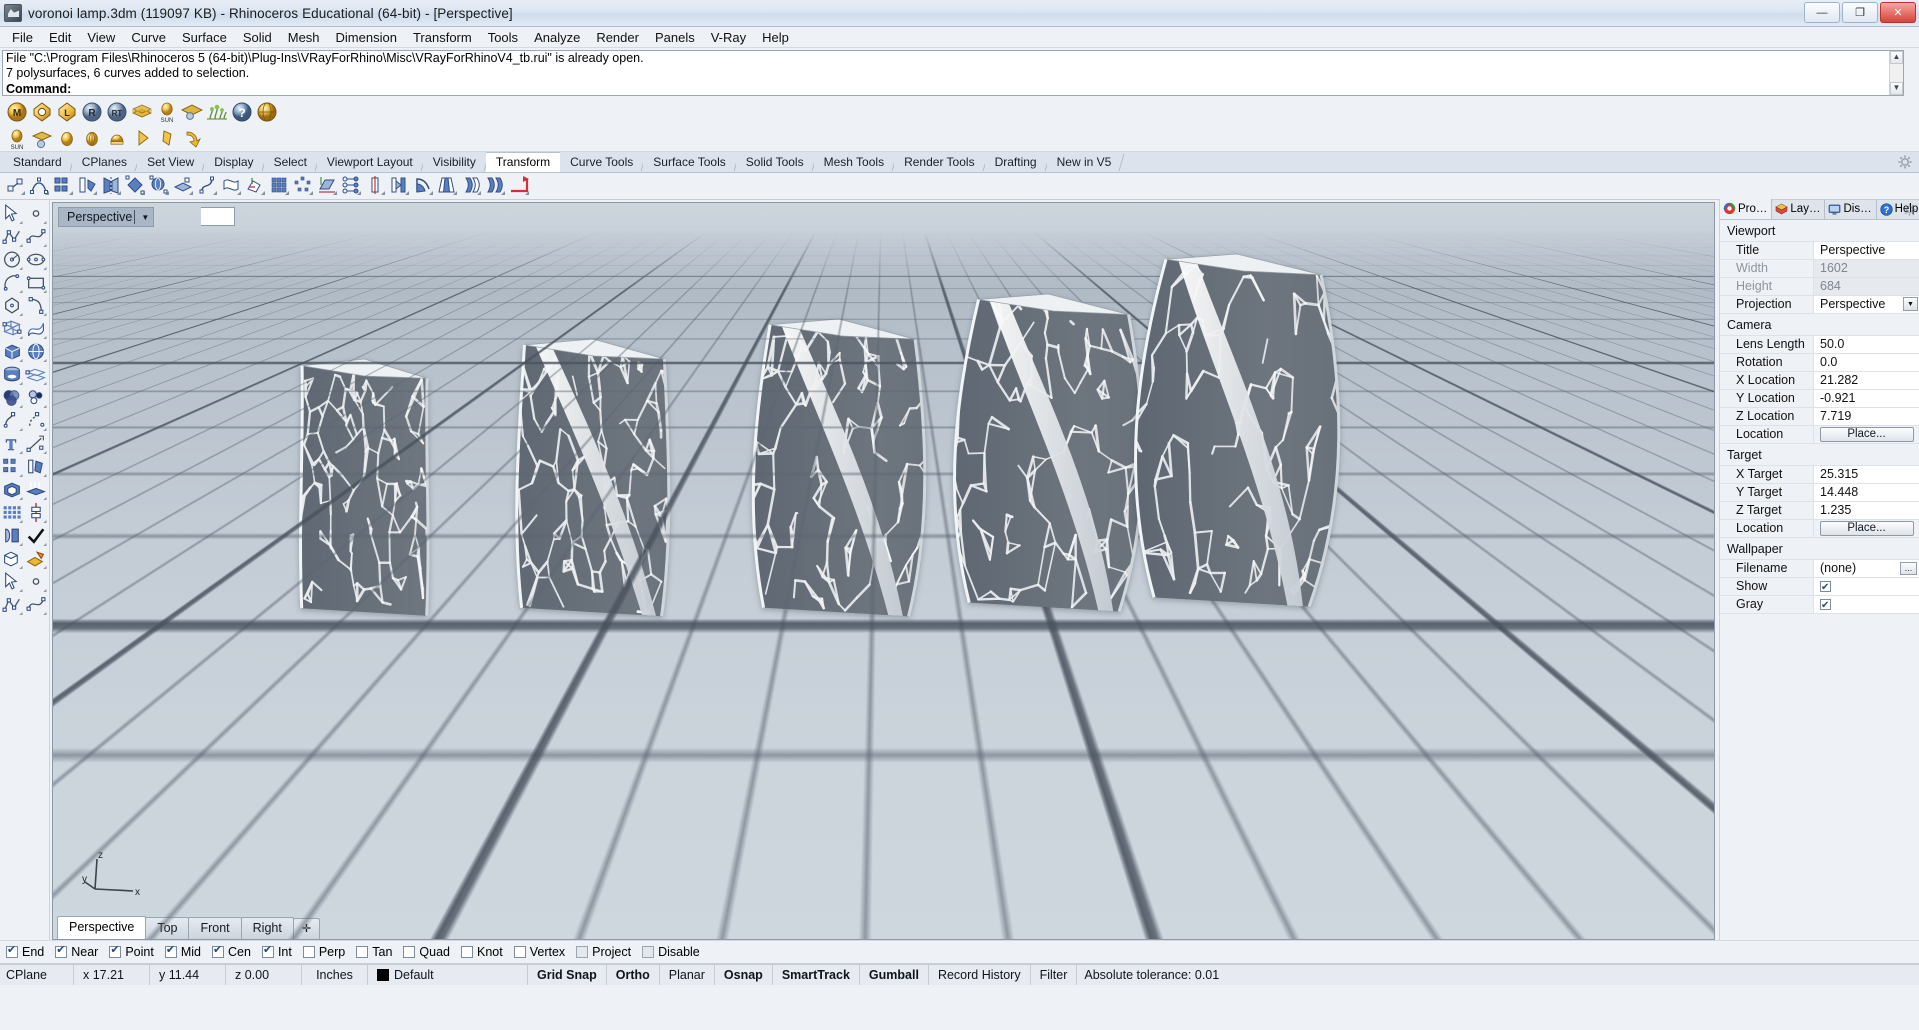  Describe the element at coordinates (267, 112) in the screenshot. I see `vray-globe-icon` at that location.